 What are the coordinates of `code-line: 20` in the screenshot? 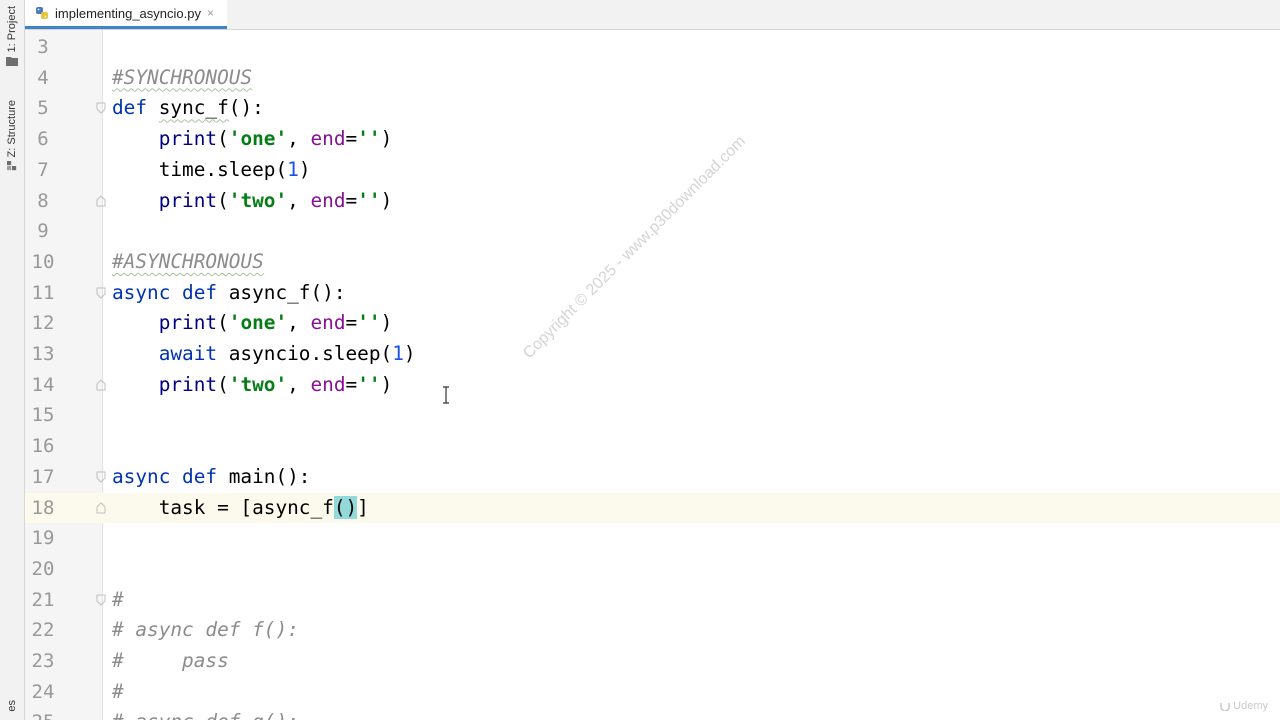 It's located at (652, 569).